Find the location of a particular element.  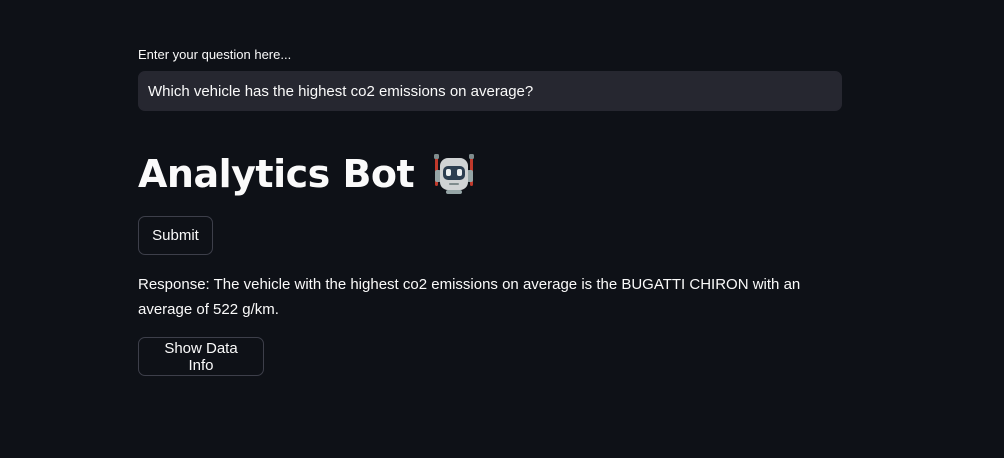

robot-icon is located at coordinates (454, 174).